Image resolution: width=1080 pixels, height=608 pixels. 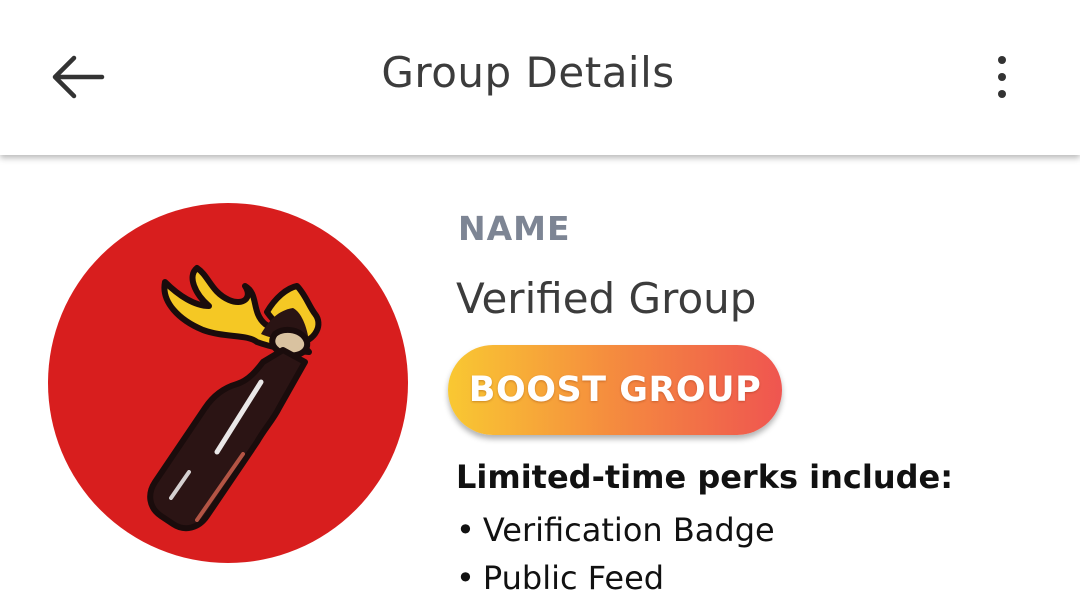 I want to click on boost-group-button: BOOST GROUP, so click(x=615, y=390).